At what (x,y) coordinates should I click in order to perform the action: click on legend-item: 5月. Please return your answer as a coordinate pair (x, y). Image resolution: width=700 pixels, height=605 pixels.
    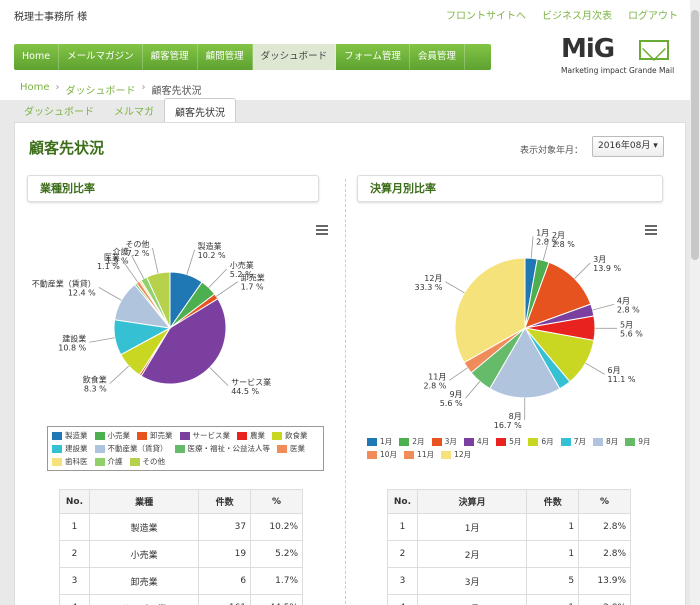
    Looking at the image, I should click on (508, 441).